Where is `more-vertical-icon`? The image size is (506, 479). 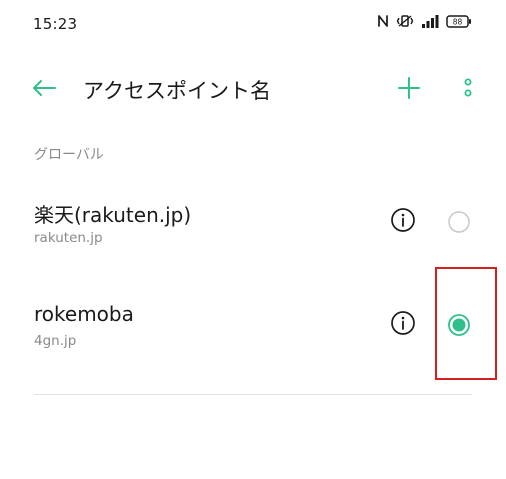 more-vertical-icon is located at coordinates (468, 90).